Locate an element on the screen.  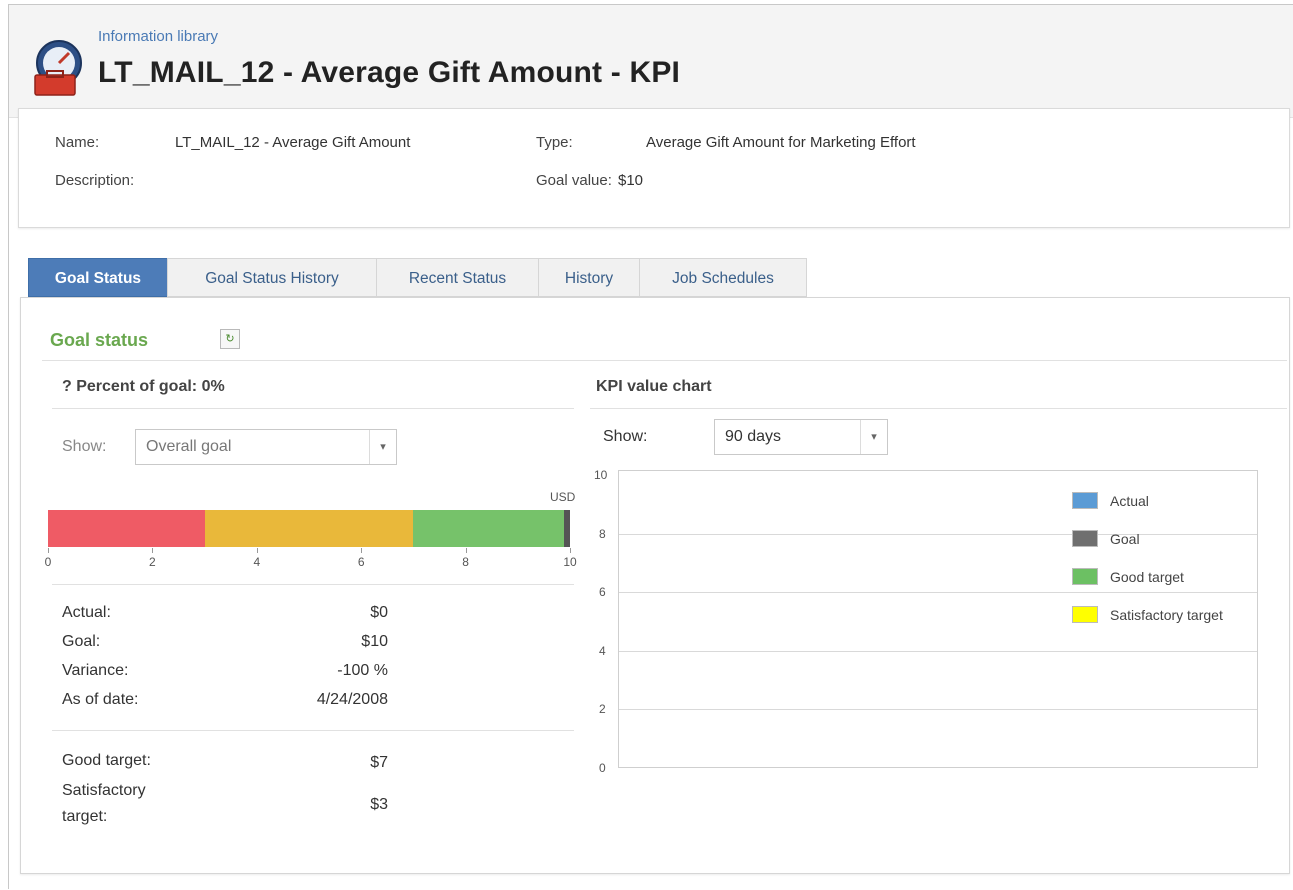
percent-of-goal-heading: ? Percent of goal: 0% is located at coordinates (143, 386).